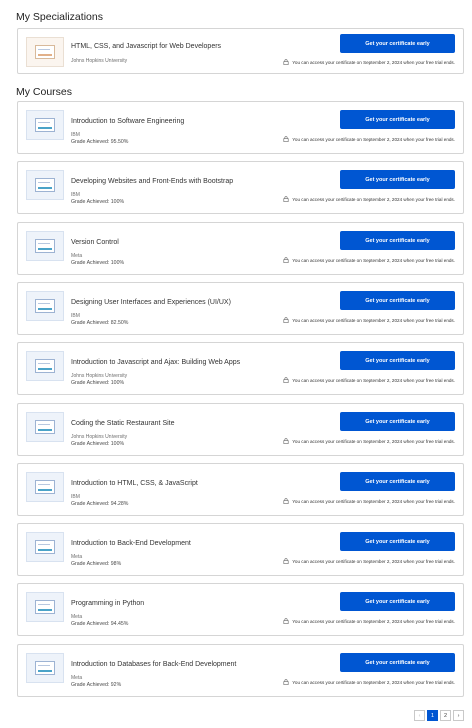 This screenshot has height=728, width=472. Describe the element at coordinates (131, 543) in the screenshot. I see `course-title: Introduction to Back-End Development` at that location.